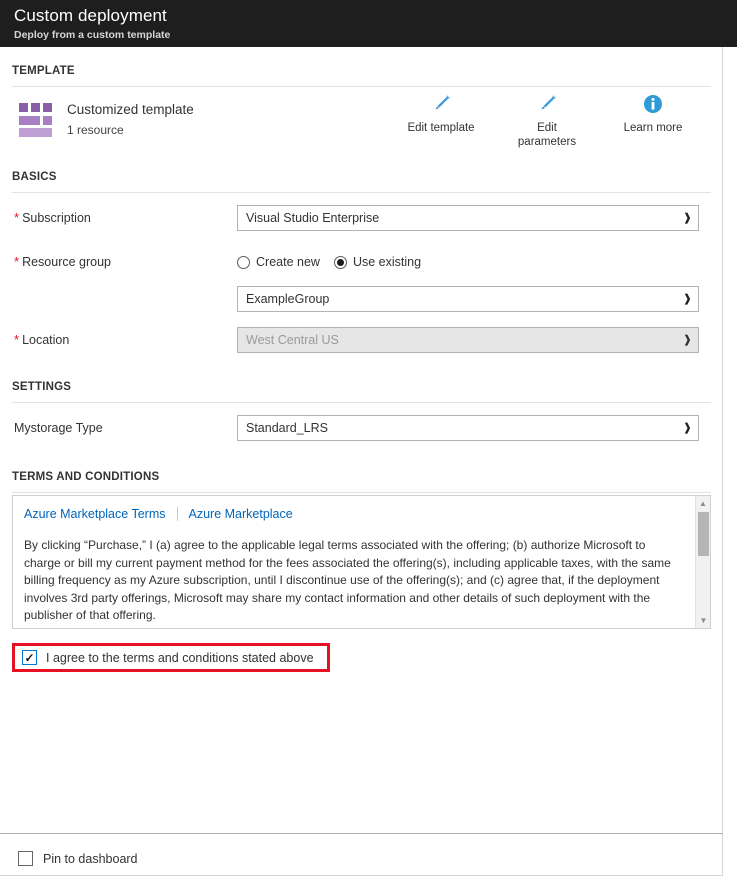 This screenshot has width=737, height=876. I want to click on mystorage-type-label: Mystorage Type, so click(58, 428).